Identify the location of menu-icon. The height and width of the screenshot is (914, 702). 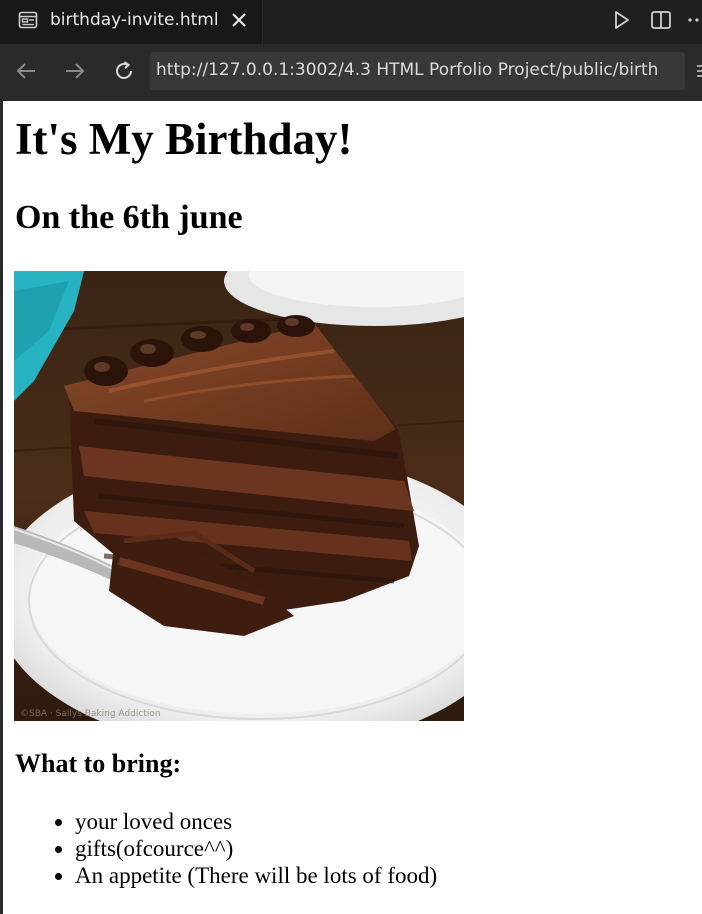
(699, 72).